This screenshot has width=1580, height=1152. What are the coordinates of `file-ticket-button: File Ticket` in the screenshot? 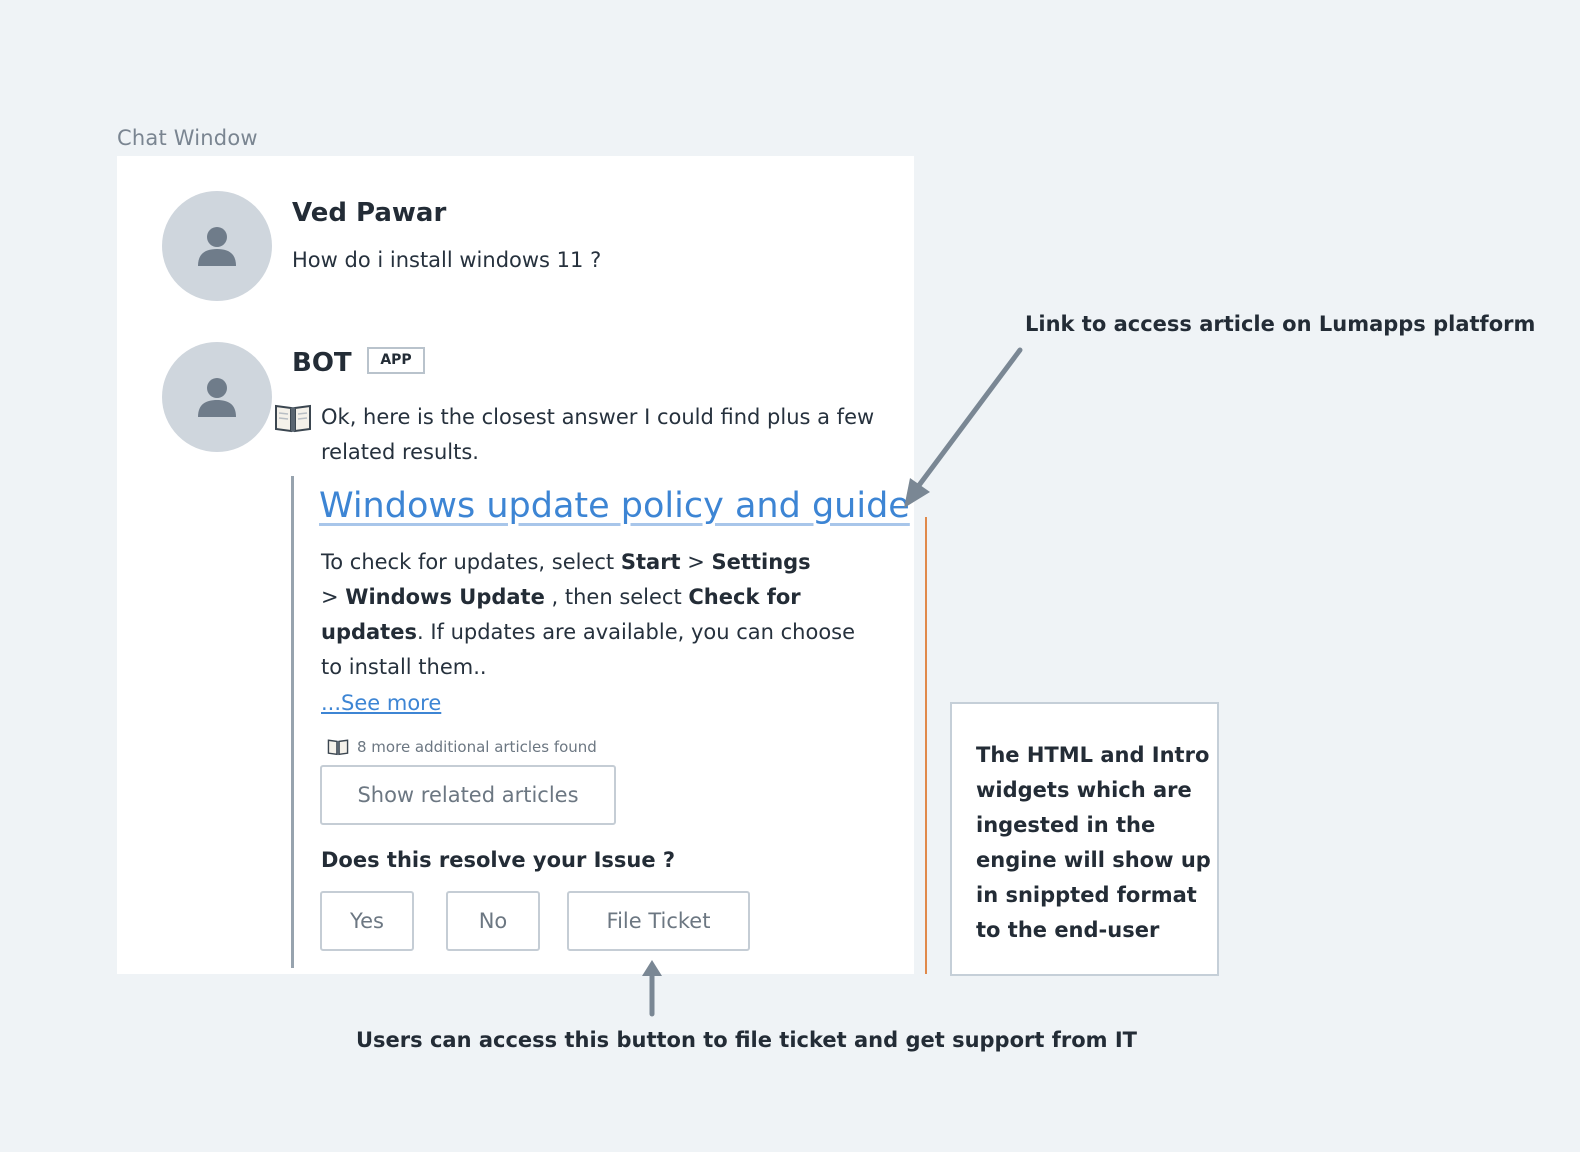 It's located at (658, 921).